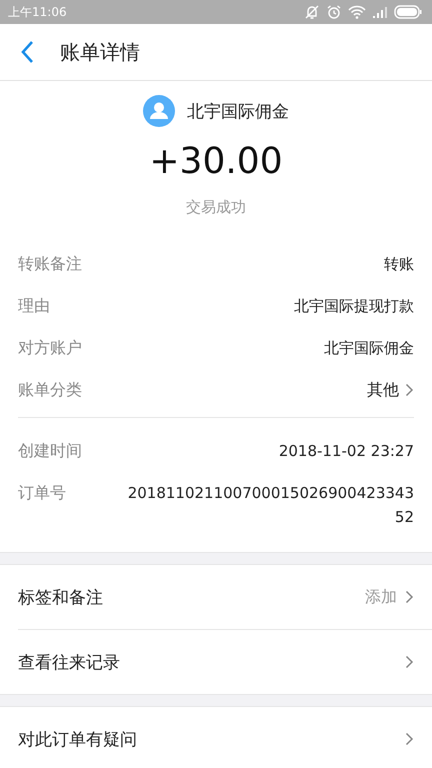 The height and width of the screenshot is (768, 432). What do you see at coordinates (408, 12) in the screenshot?
I see `battery-icon` at bounding box center [408, 12].